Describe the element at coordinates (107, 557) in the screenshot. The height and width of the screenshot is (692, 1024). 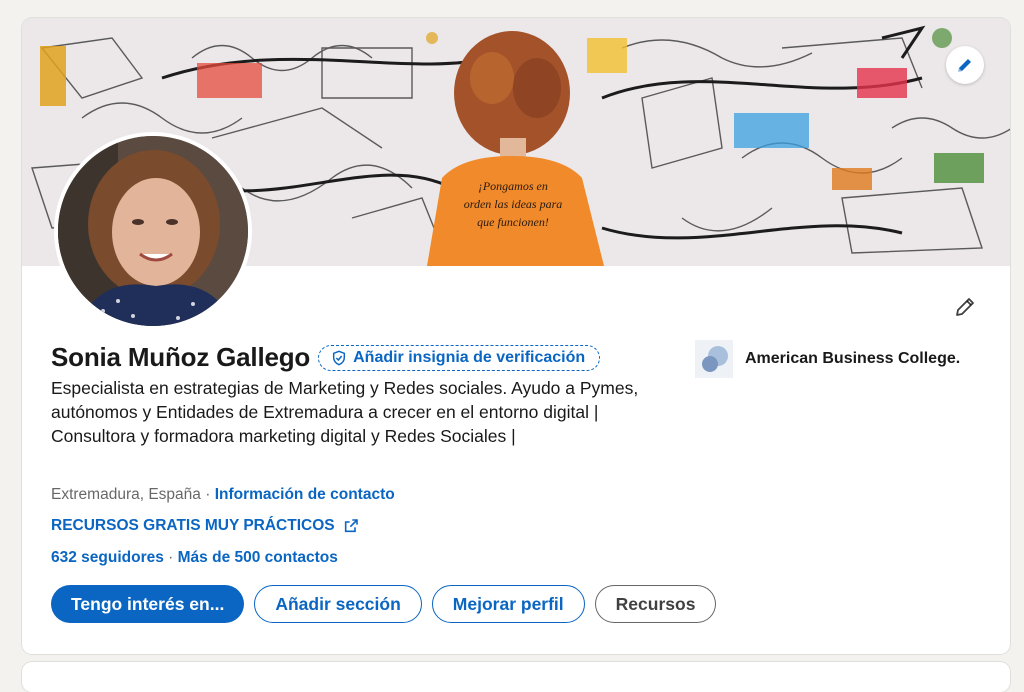
I see `followers-link: 632 seguidores` at that location.